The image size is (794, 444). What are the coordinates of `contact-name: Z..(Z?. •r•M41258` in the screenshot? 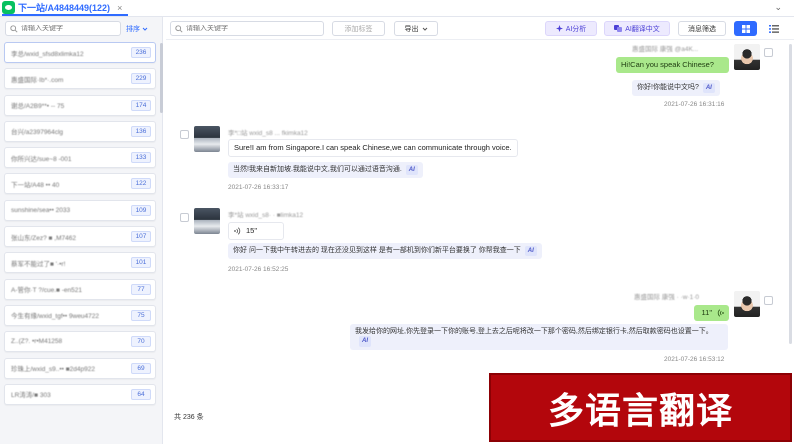 It's located at (37, 342).